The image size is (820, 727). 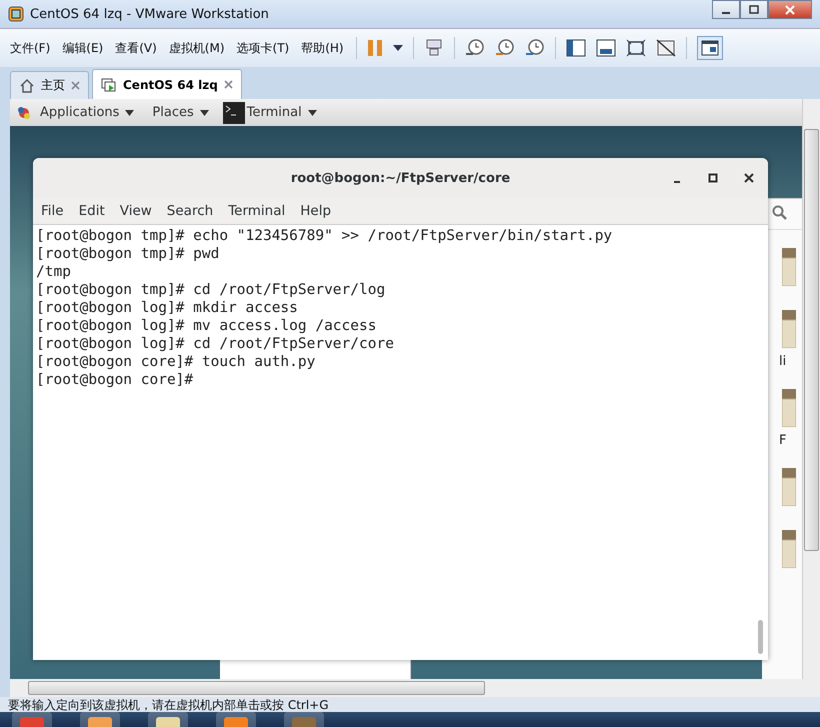 What do you see at coordinates (52, 211) in the screenshot?
I see `menu-item: File` at bounding box center [52, 211].